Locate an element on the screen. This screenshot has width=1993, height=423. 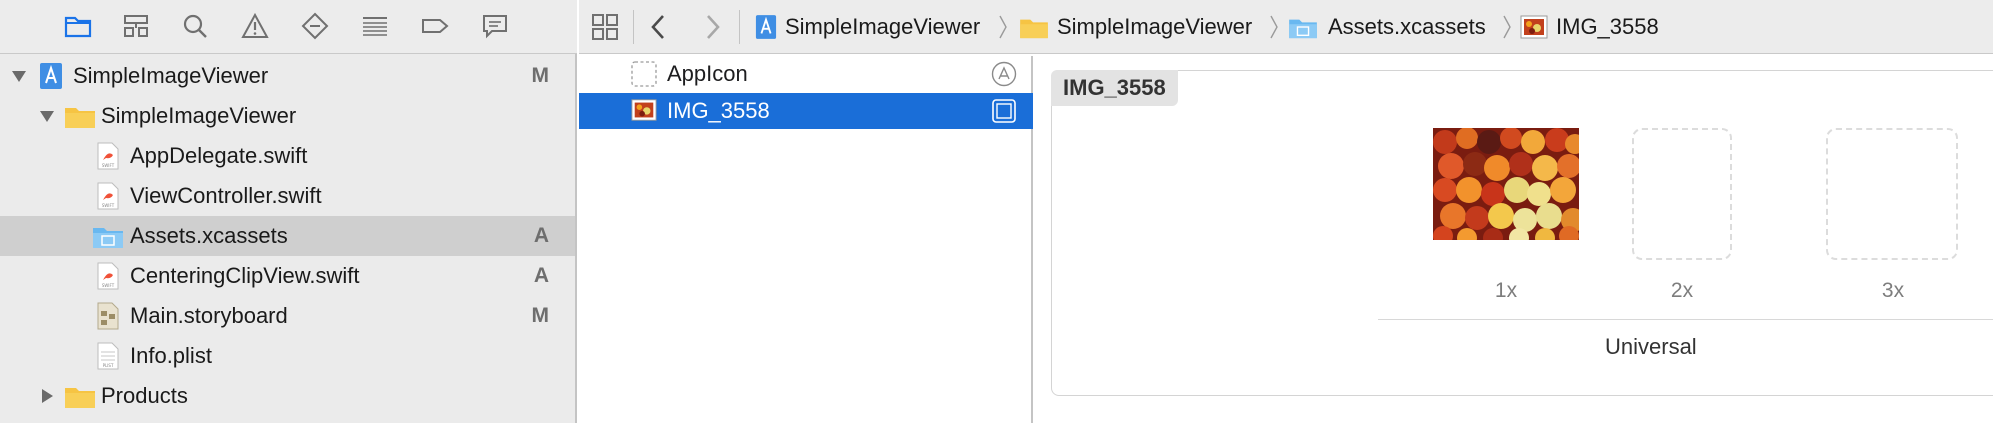
breadcrumb-project: SimpleImageViewer is located at coordinates (867, 27).